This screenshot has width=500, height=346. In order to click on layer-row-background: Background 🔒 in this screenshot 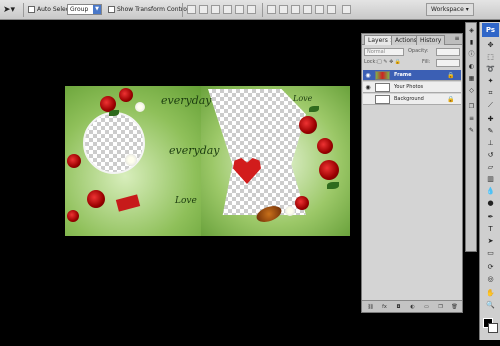, I will do `click(412, 99)`.